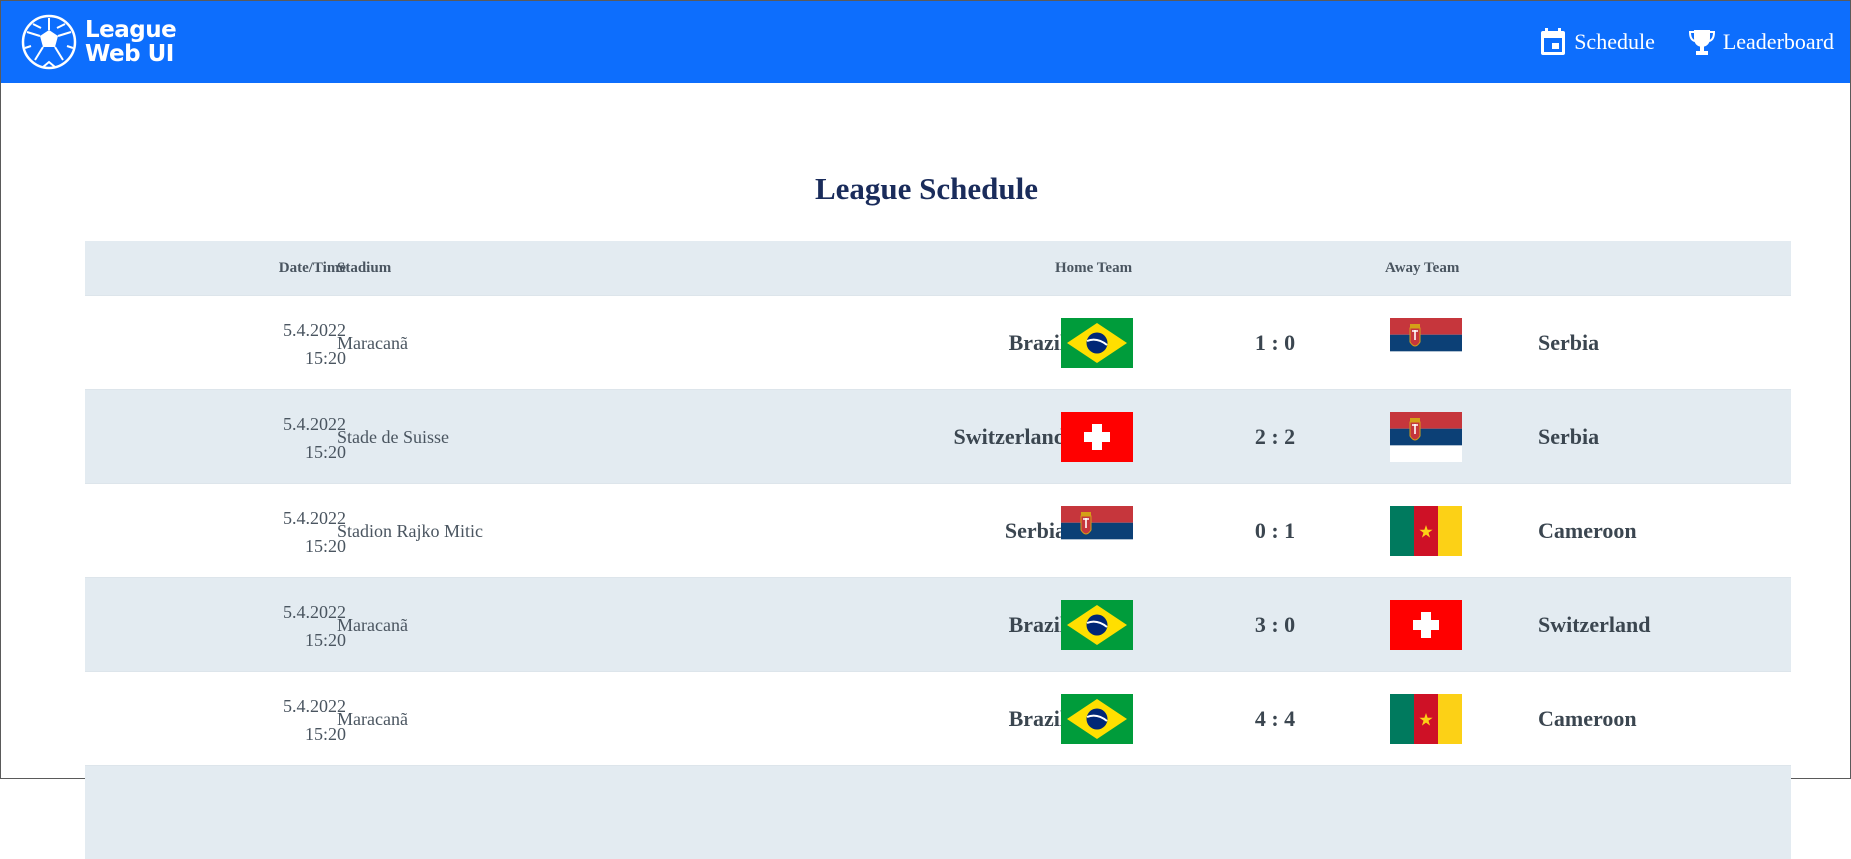 Image resolution: width=1851 pixels, height=859 pixels. Describe the element at coordinates (926, 188) in the screenshot. I see `page-title: League Schedule` at that location.